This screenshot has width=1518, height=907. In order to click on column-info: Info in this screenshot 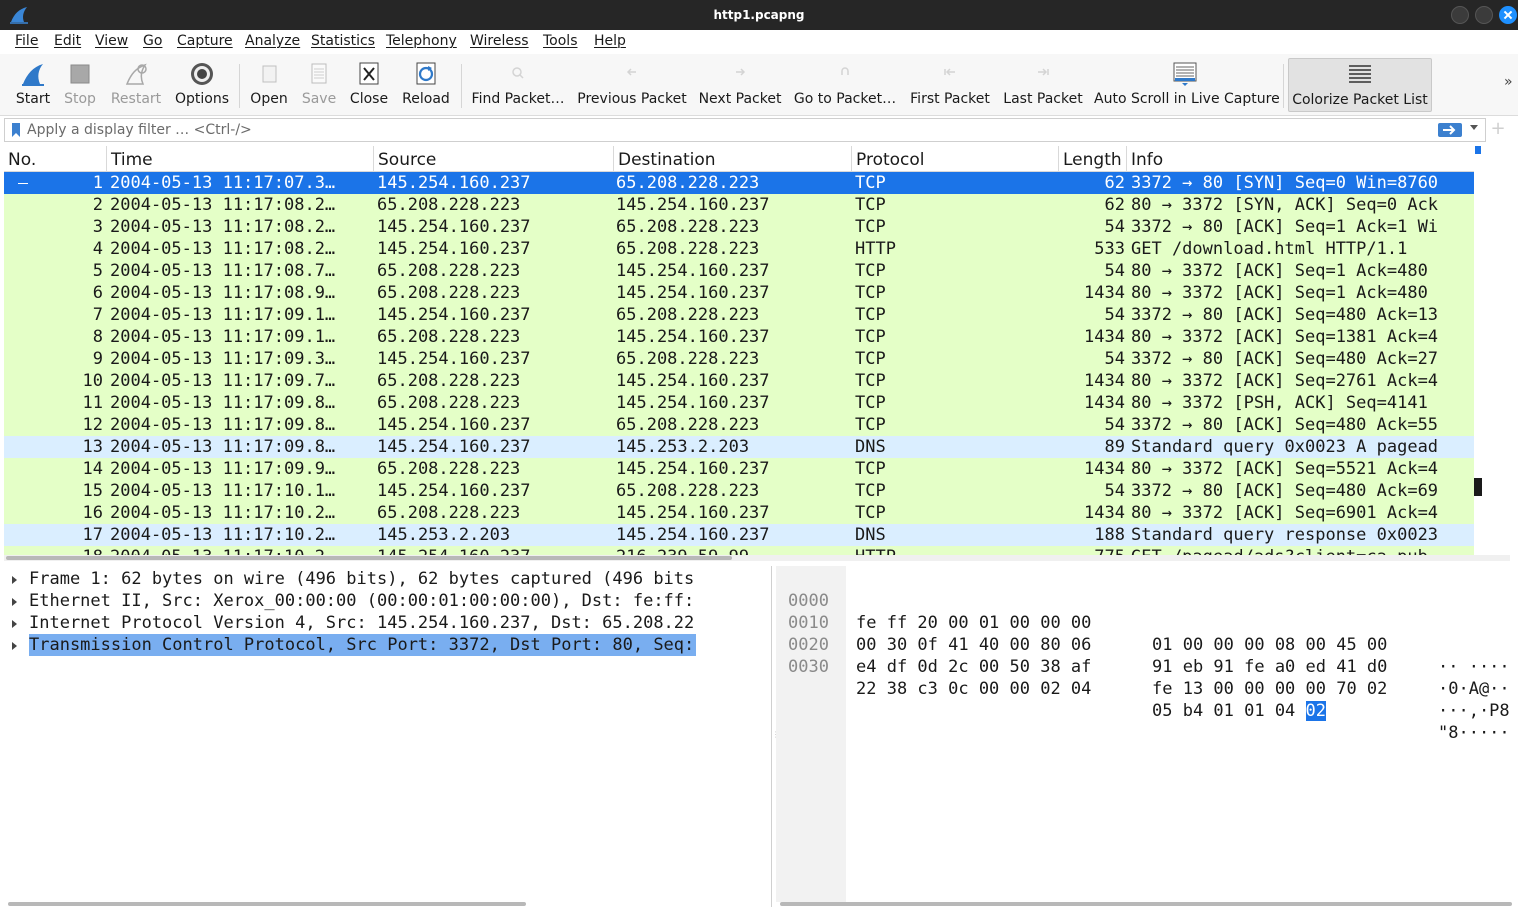, I will do `click(1300, 159)`.